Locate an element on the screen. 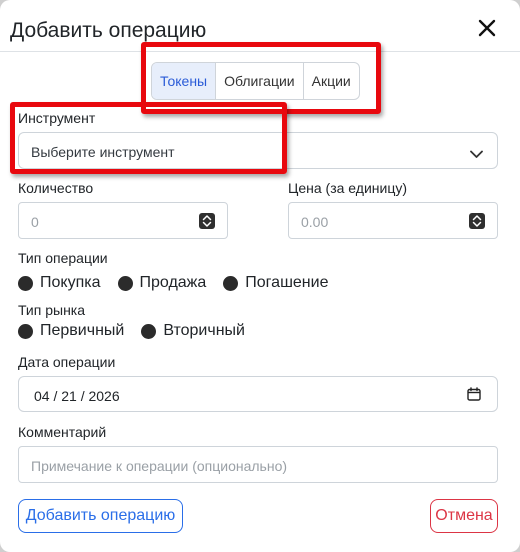  instrument-select-value: Выберите инструмент is located at coordinates (103, 152).